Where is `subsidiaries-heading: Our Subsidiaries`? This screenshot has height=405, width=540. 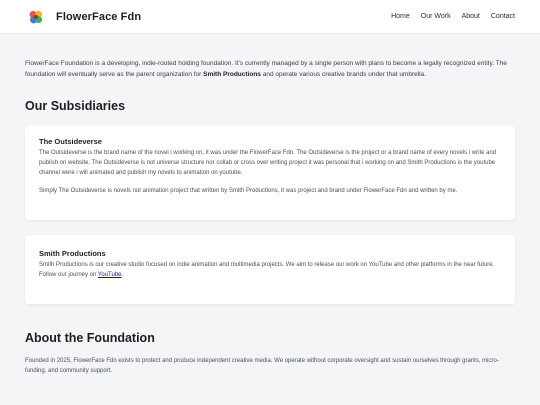 subsidiaries-heading: Our Subsidiaries is located at coordinates (75, 106).